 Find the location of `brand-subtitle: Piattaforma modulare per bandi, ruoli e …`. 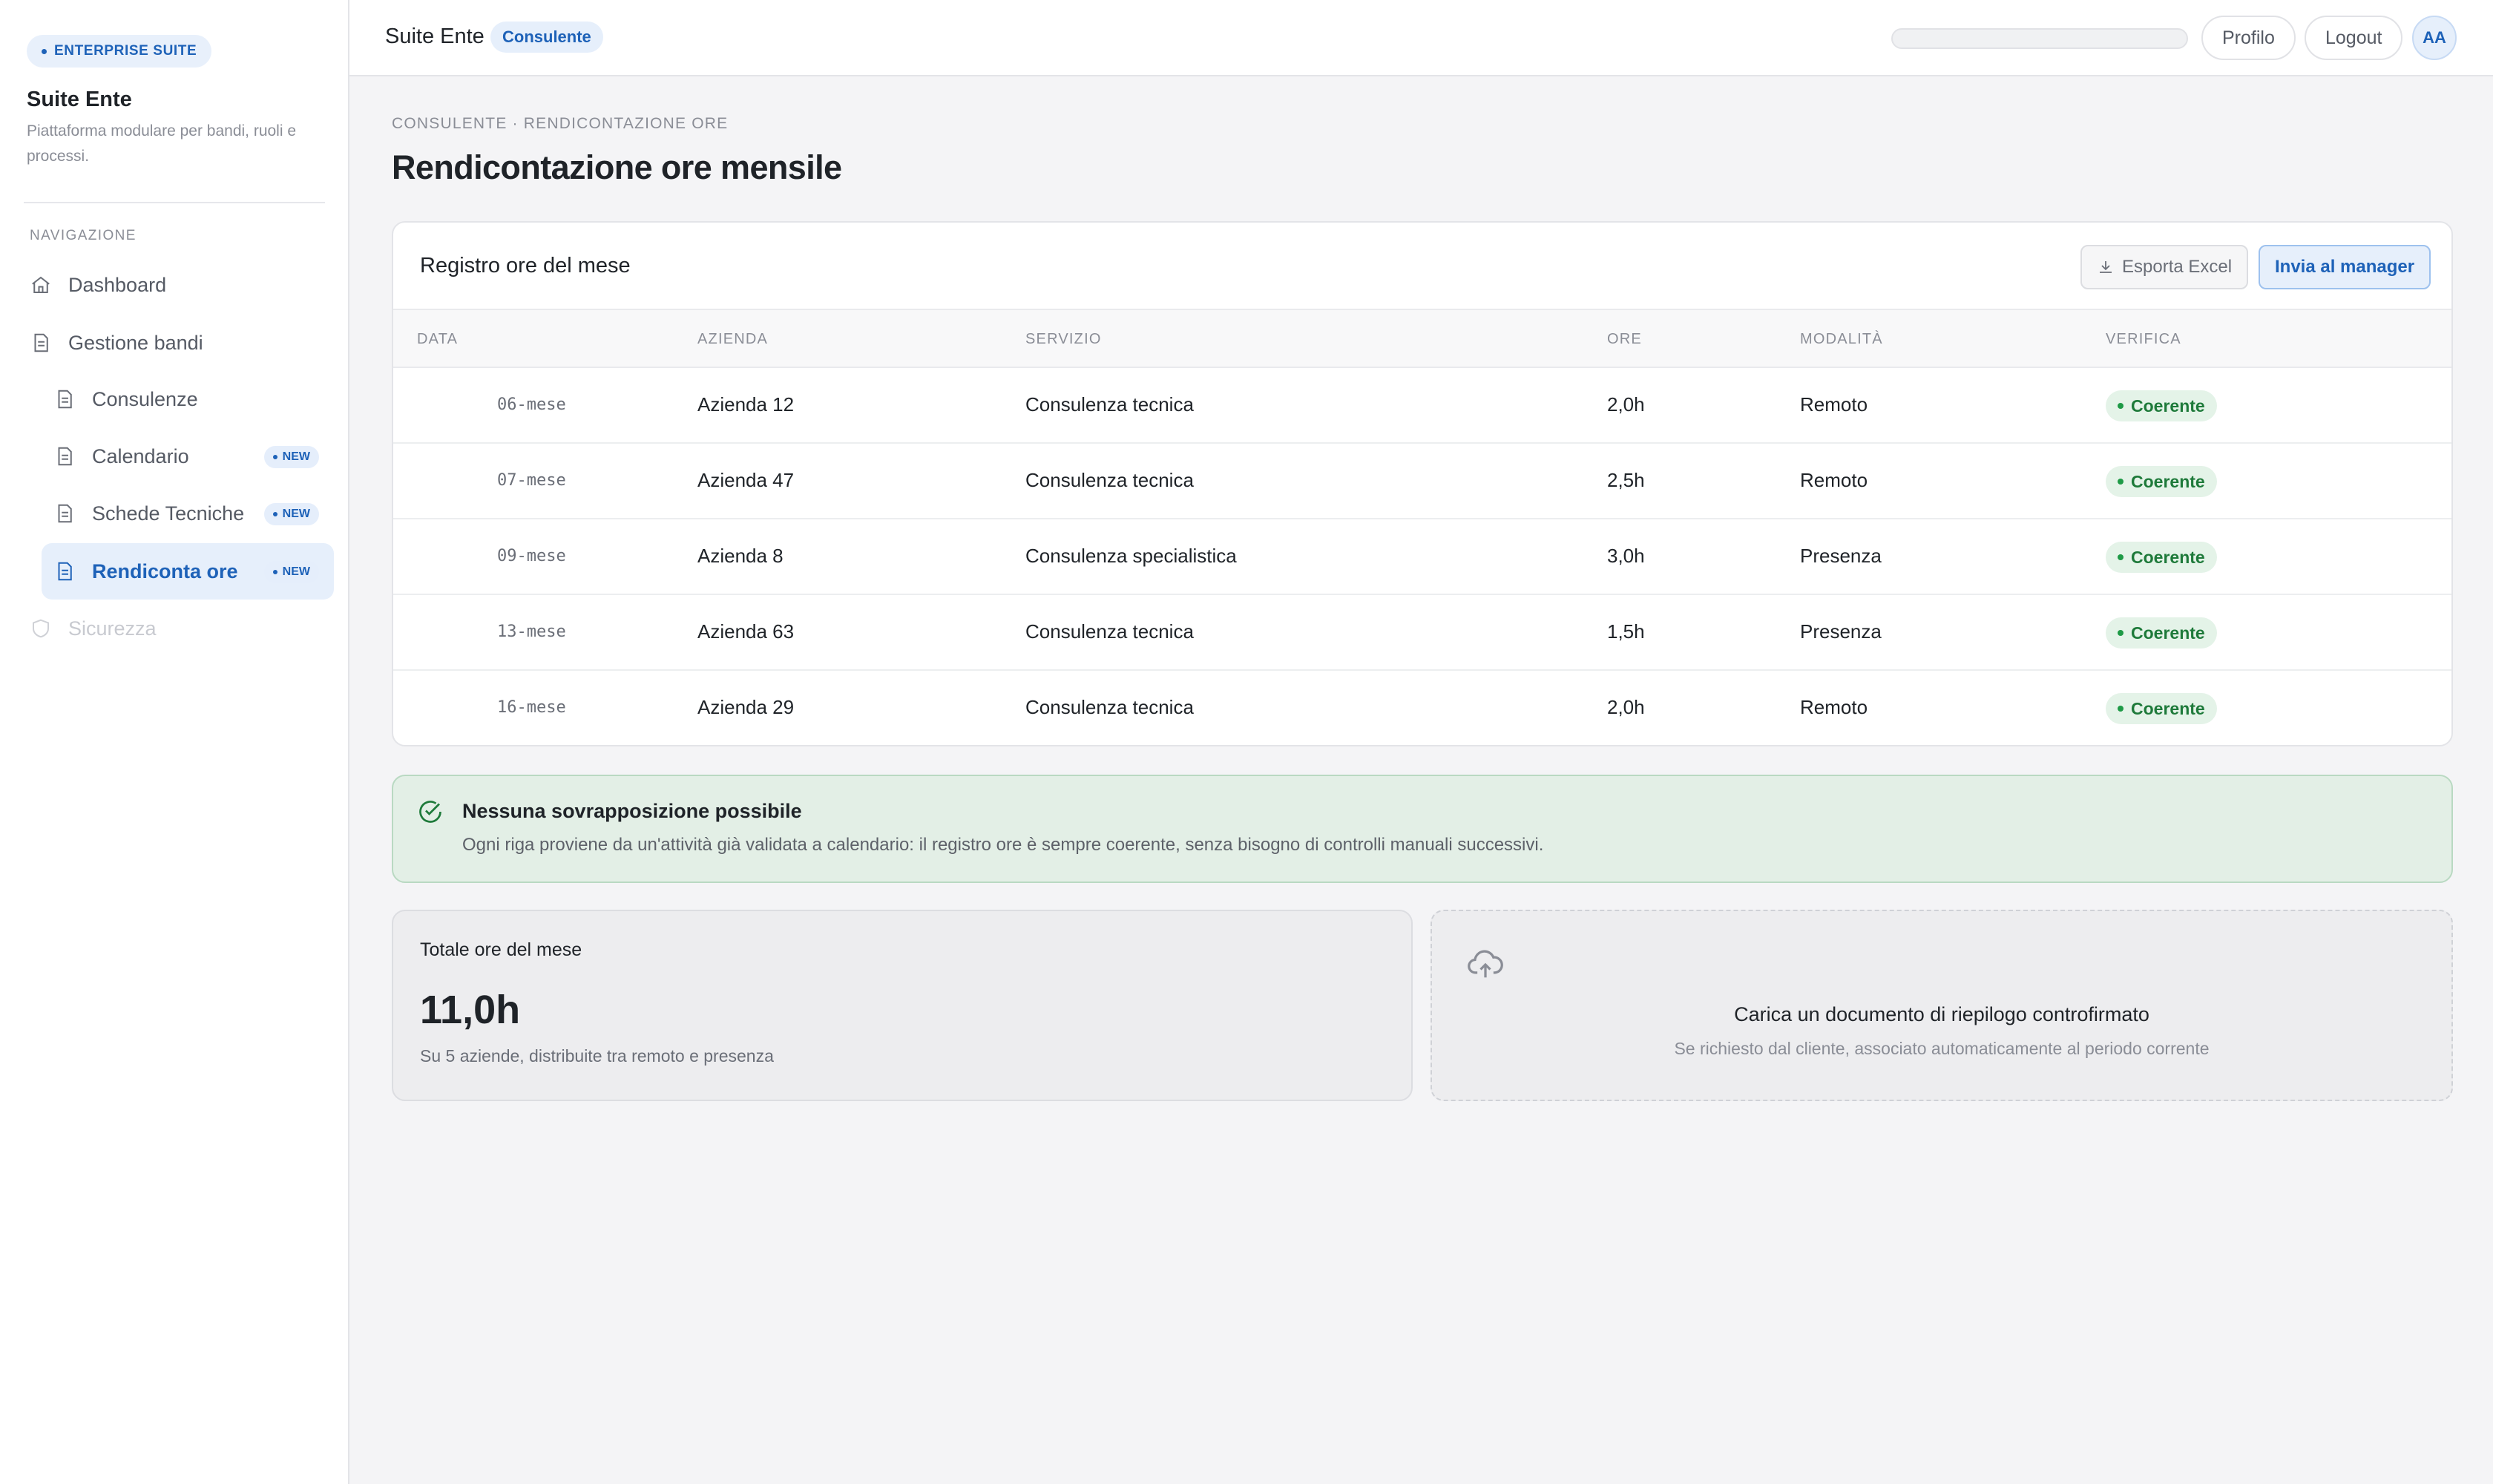

brand-subtitle: Piattaforma modulare per bandi, ruoli e … is located at coordinates (162, 143).